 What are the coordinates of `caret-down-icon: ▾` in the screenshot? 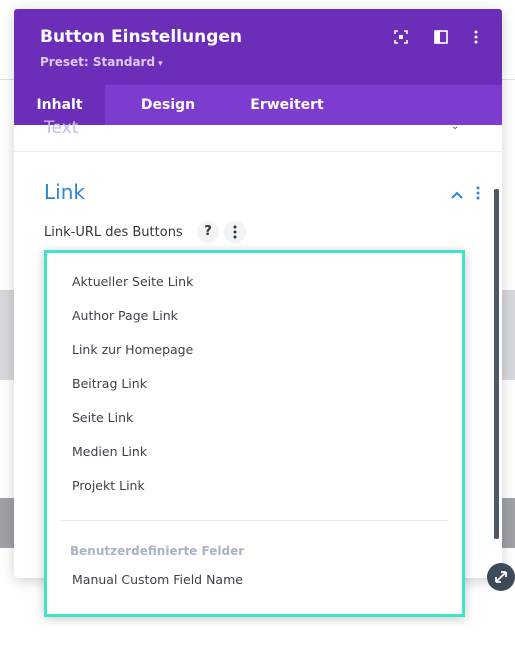 It's located at (160, 64).